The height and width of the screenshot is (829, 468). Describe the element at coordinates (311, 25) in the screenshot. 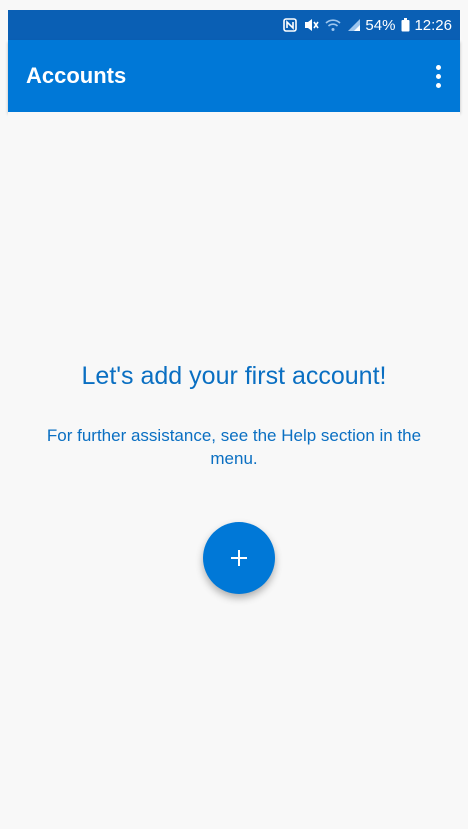

I see `vibrate-off-icon` at that location.